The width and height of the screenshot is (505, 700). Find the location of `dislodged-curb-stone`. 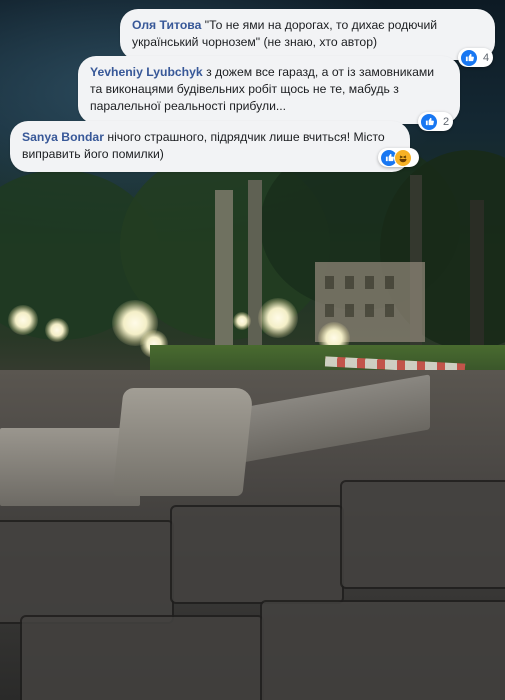

dislodged-curb-stone is located at coordinates (183, 442).